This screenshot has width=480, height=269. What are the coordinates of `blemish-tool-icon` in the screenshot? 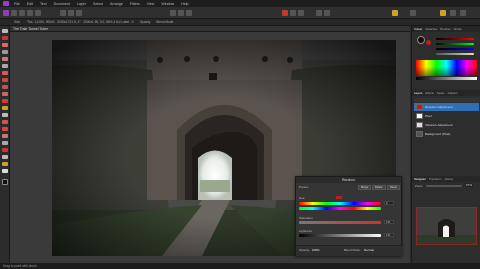 It's located at (5, 136).